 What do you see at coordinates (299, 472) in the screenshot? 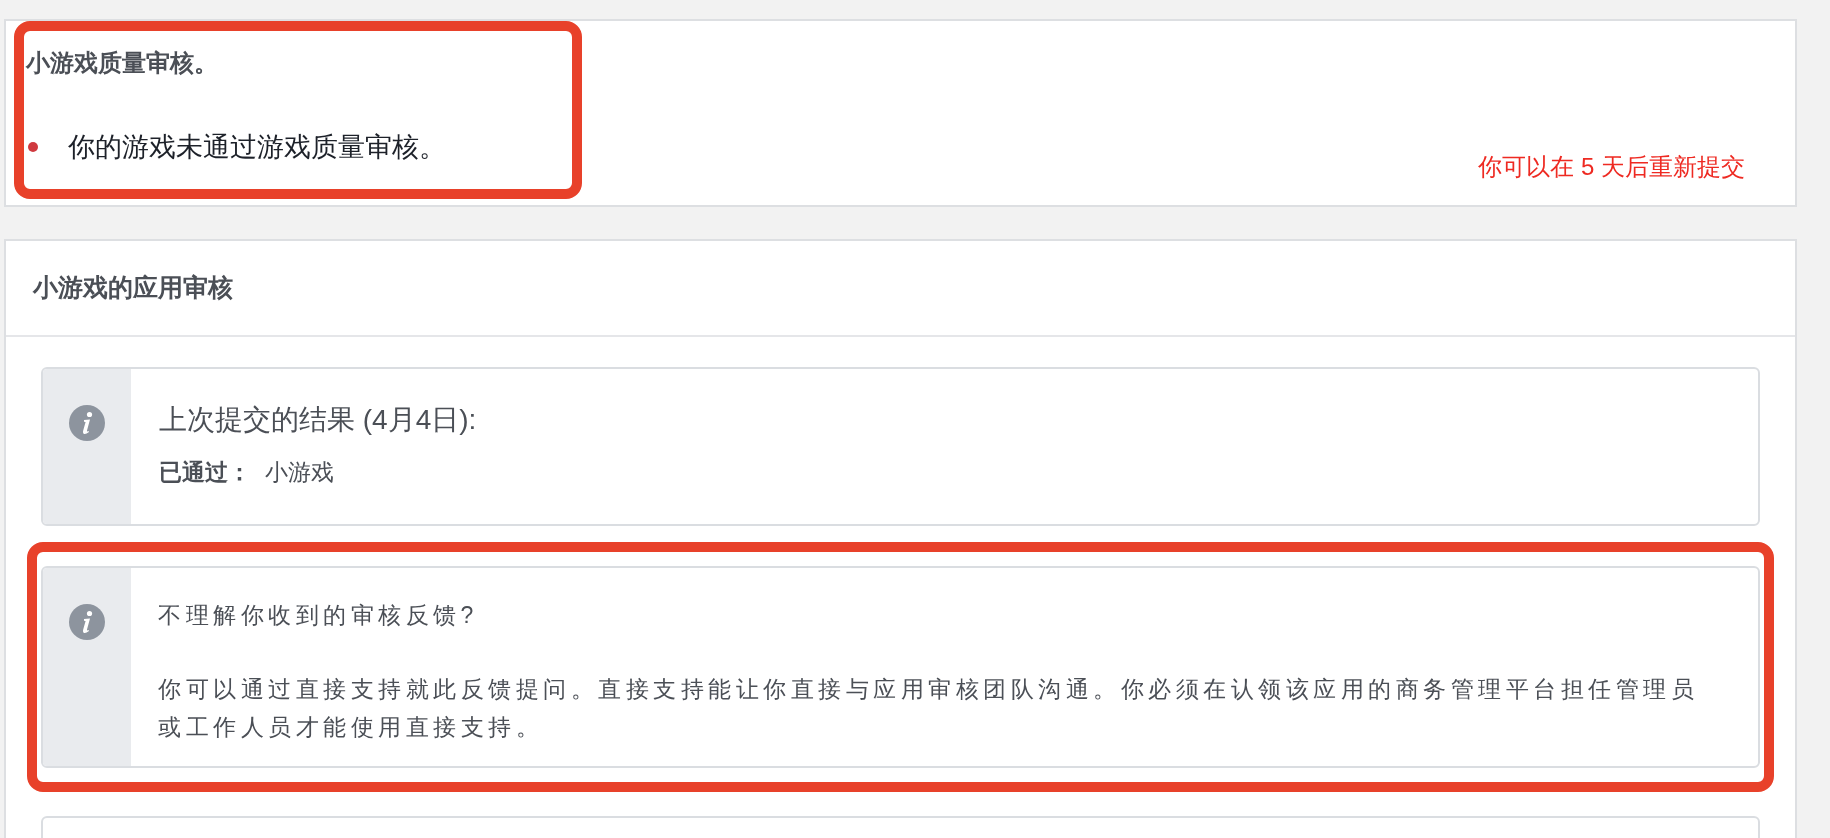
I see `status-value: 小游戏` at bounding box center [299, 472].